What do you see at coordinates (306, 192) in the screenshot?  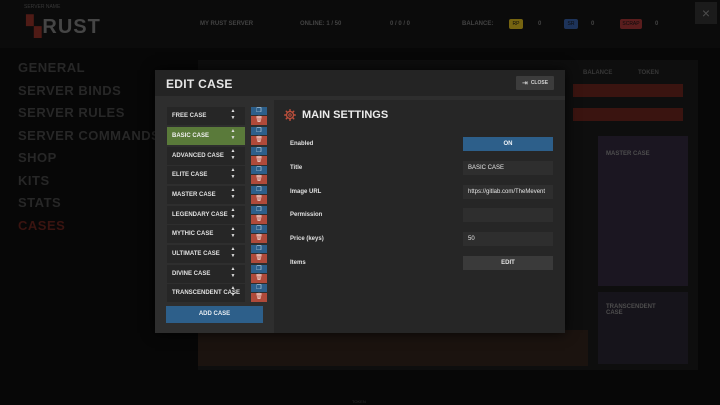 I see `image-url-label: Image URL` at bounding box center [306, 192].